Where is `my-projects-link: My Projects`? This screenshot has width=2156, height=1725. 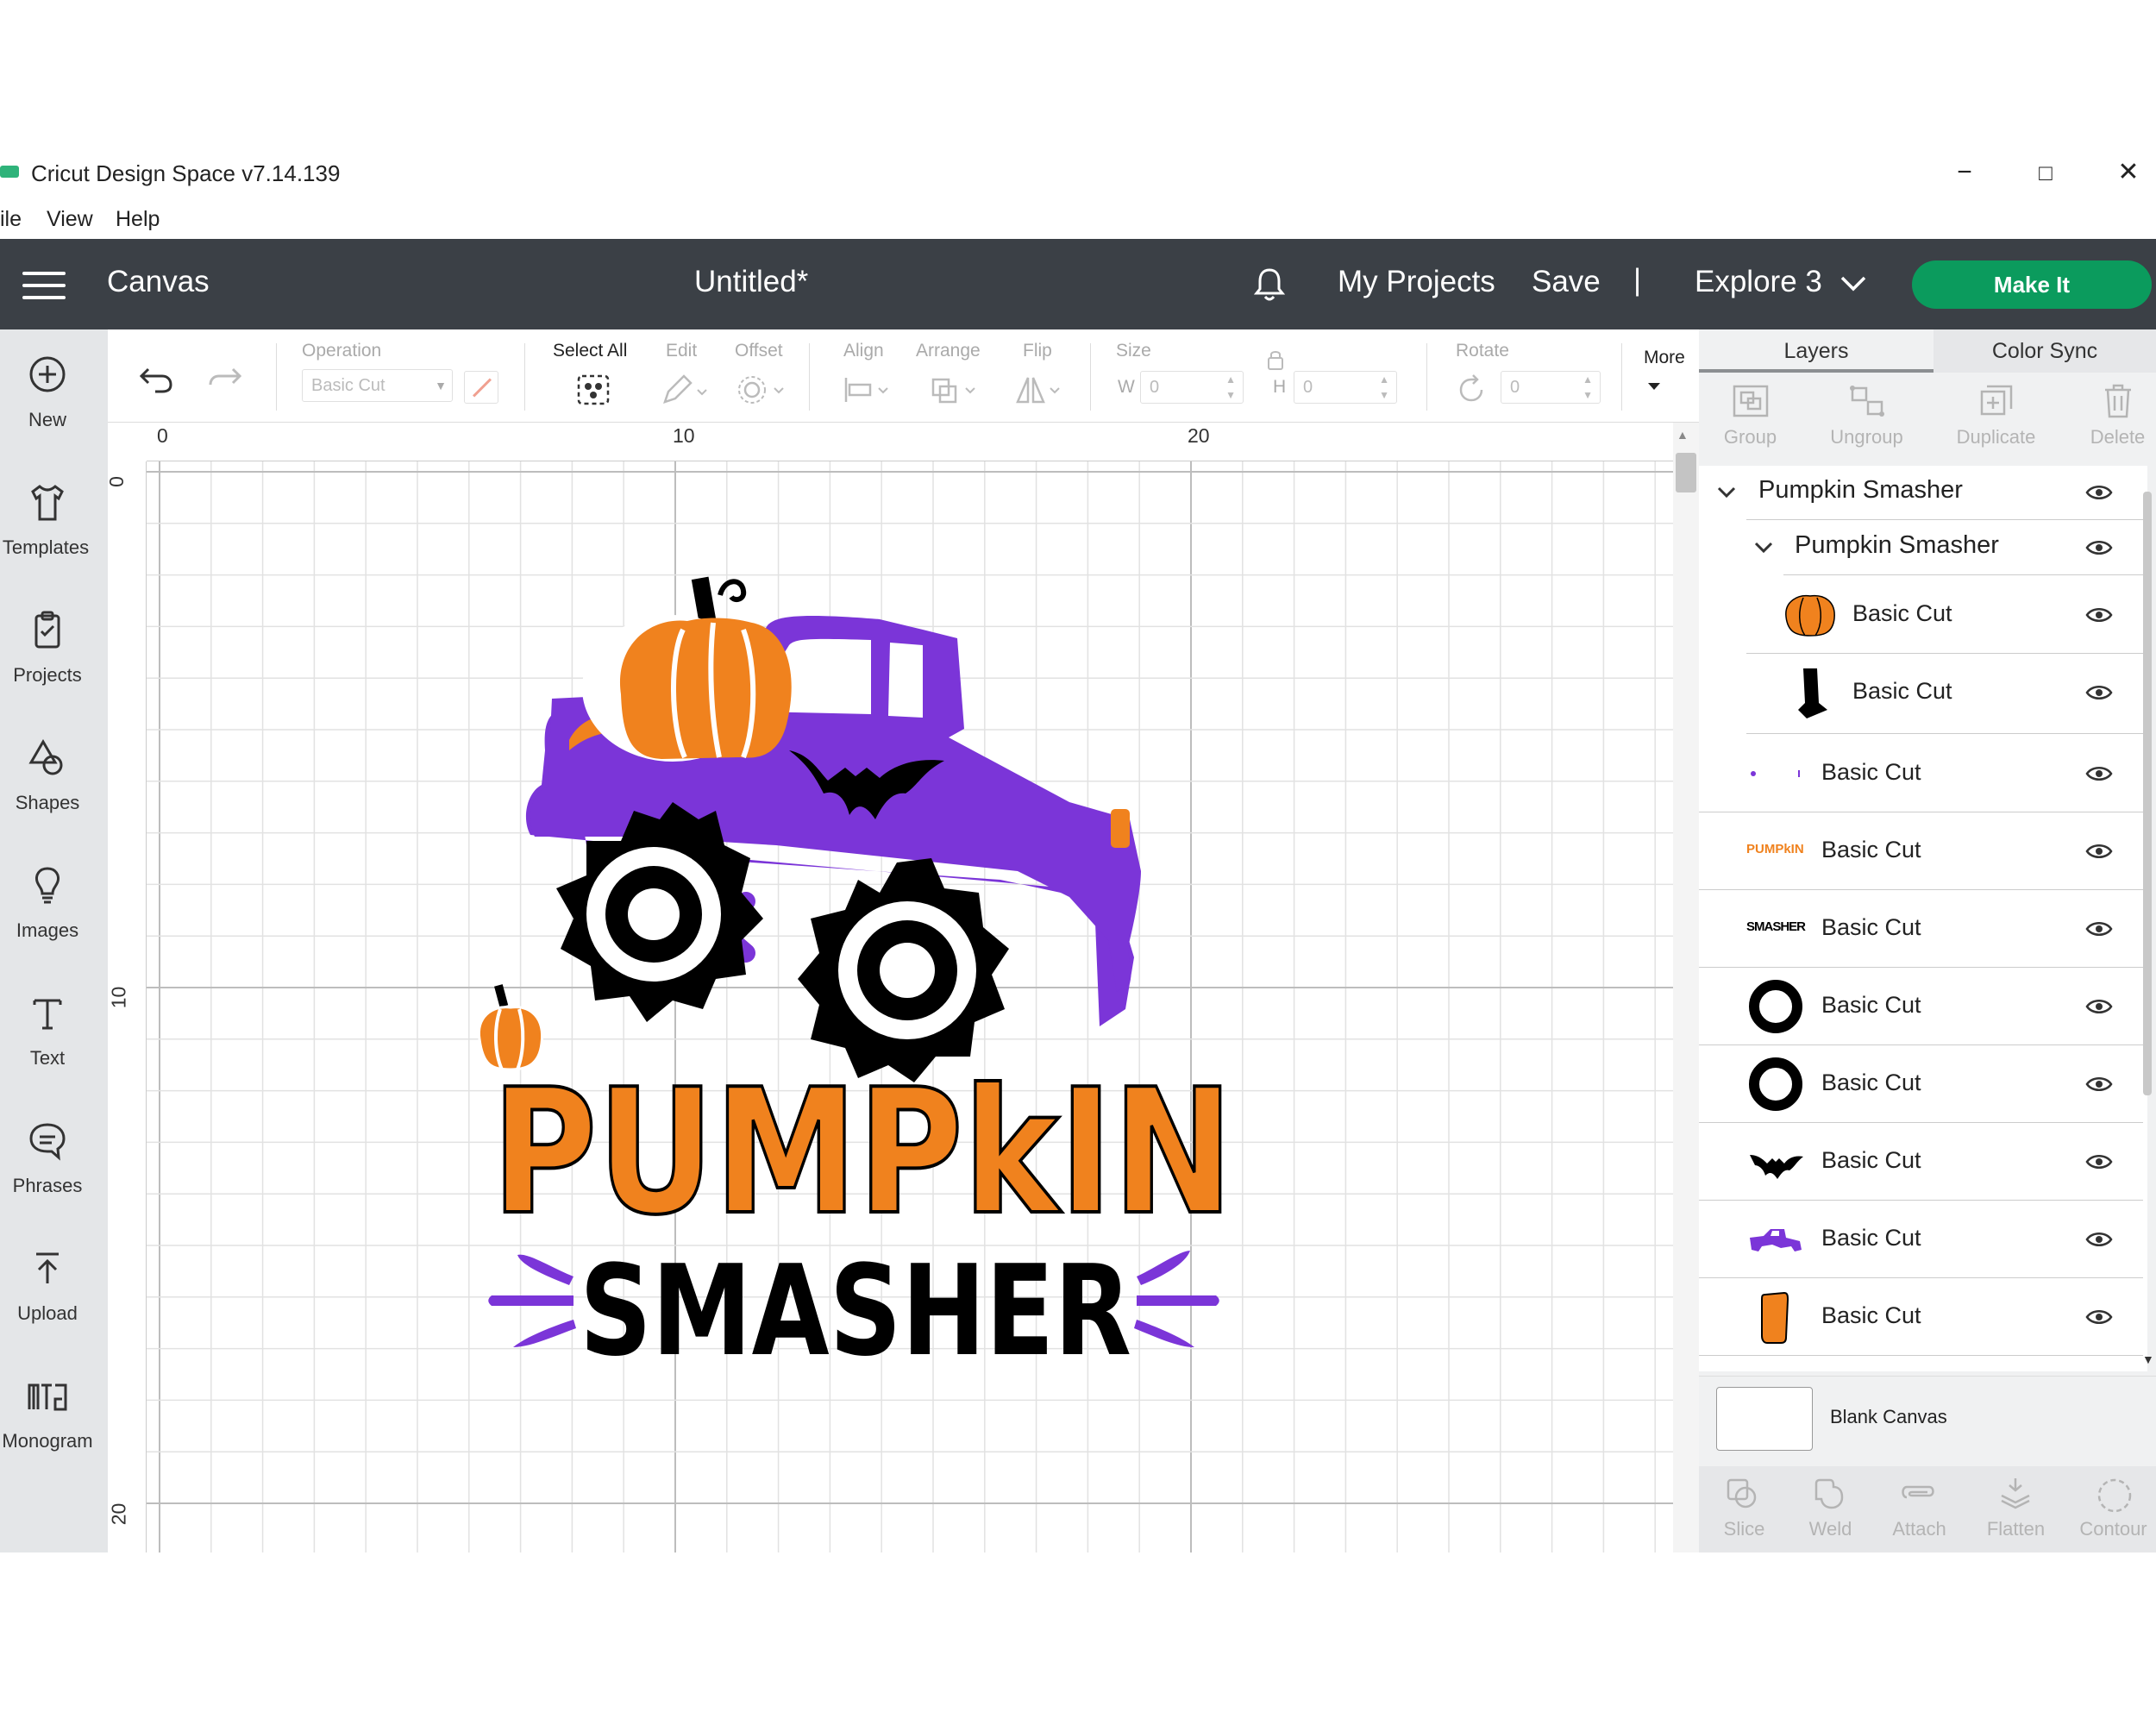 my-projects-link: My Projects is located at coordinates (1416, 282).